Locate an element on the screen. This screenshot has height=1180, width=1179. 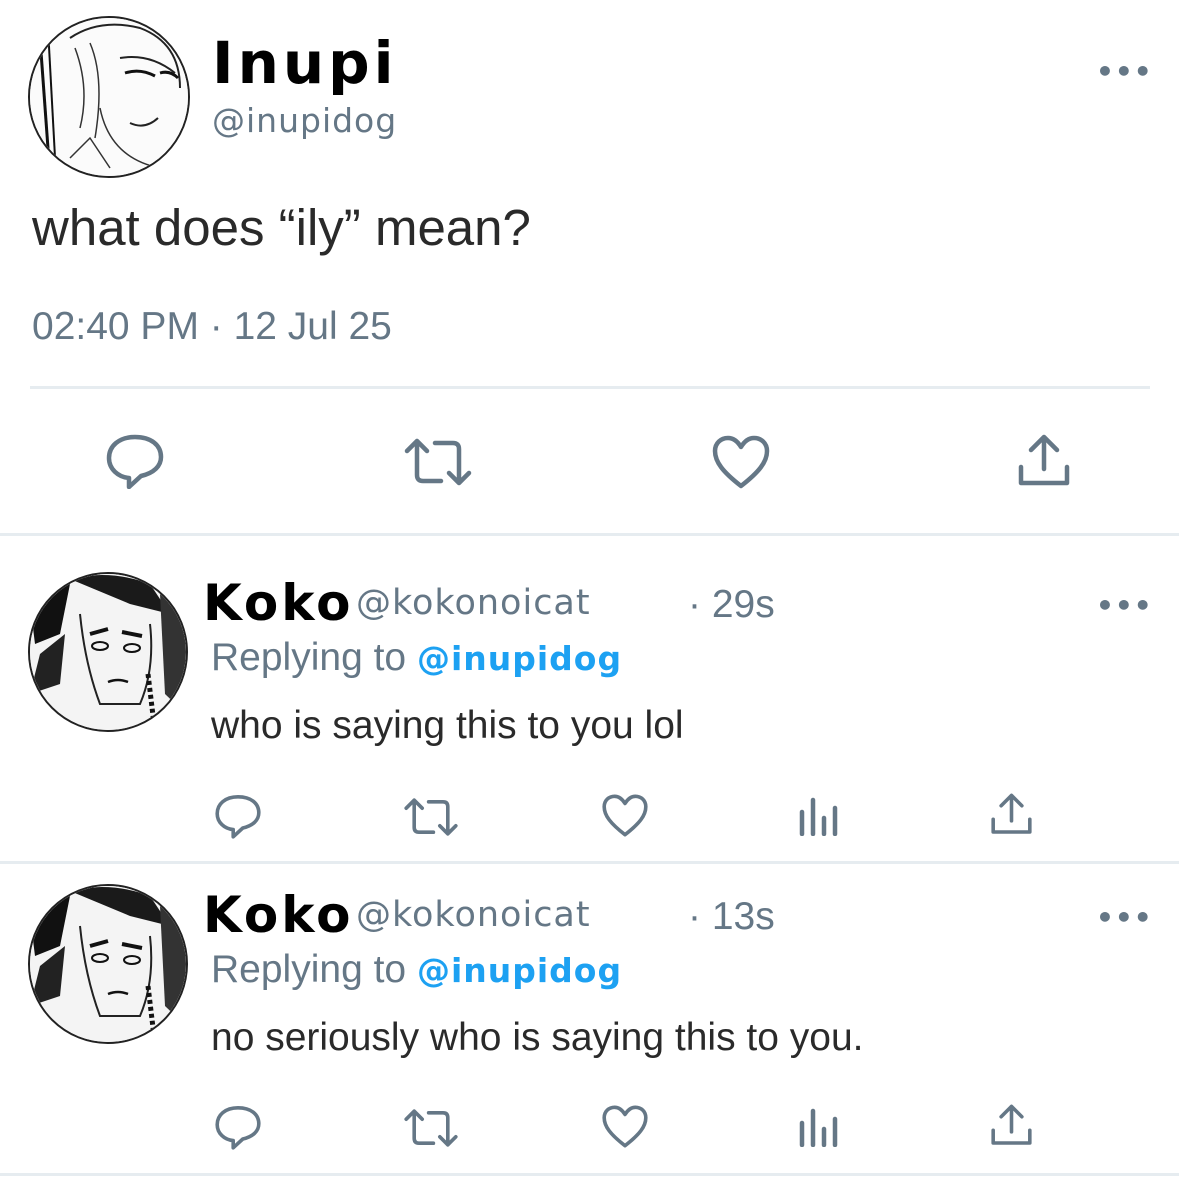
reply-text: who is saying this to you lol is located at coordinates (447, 725).